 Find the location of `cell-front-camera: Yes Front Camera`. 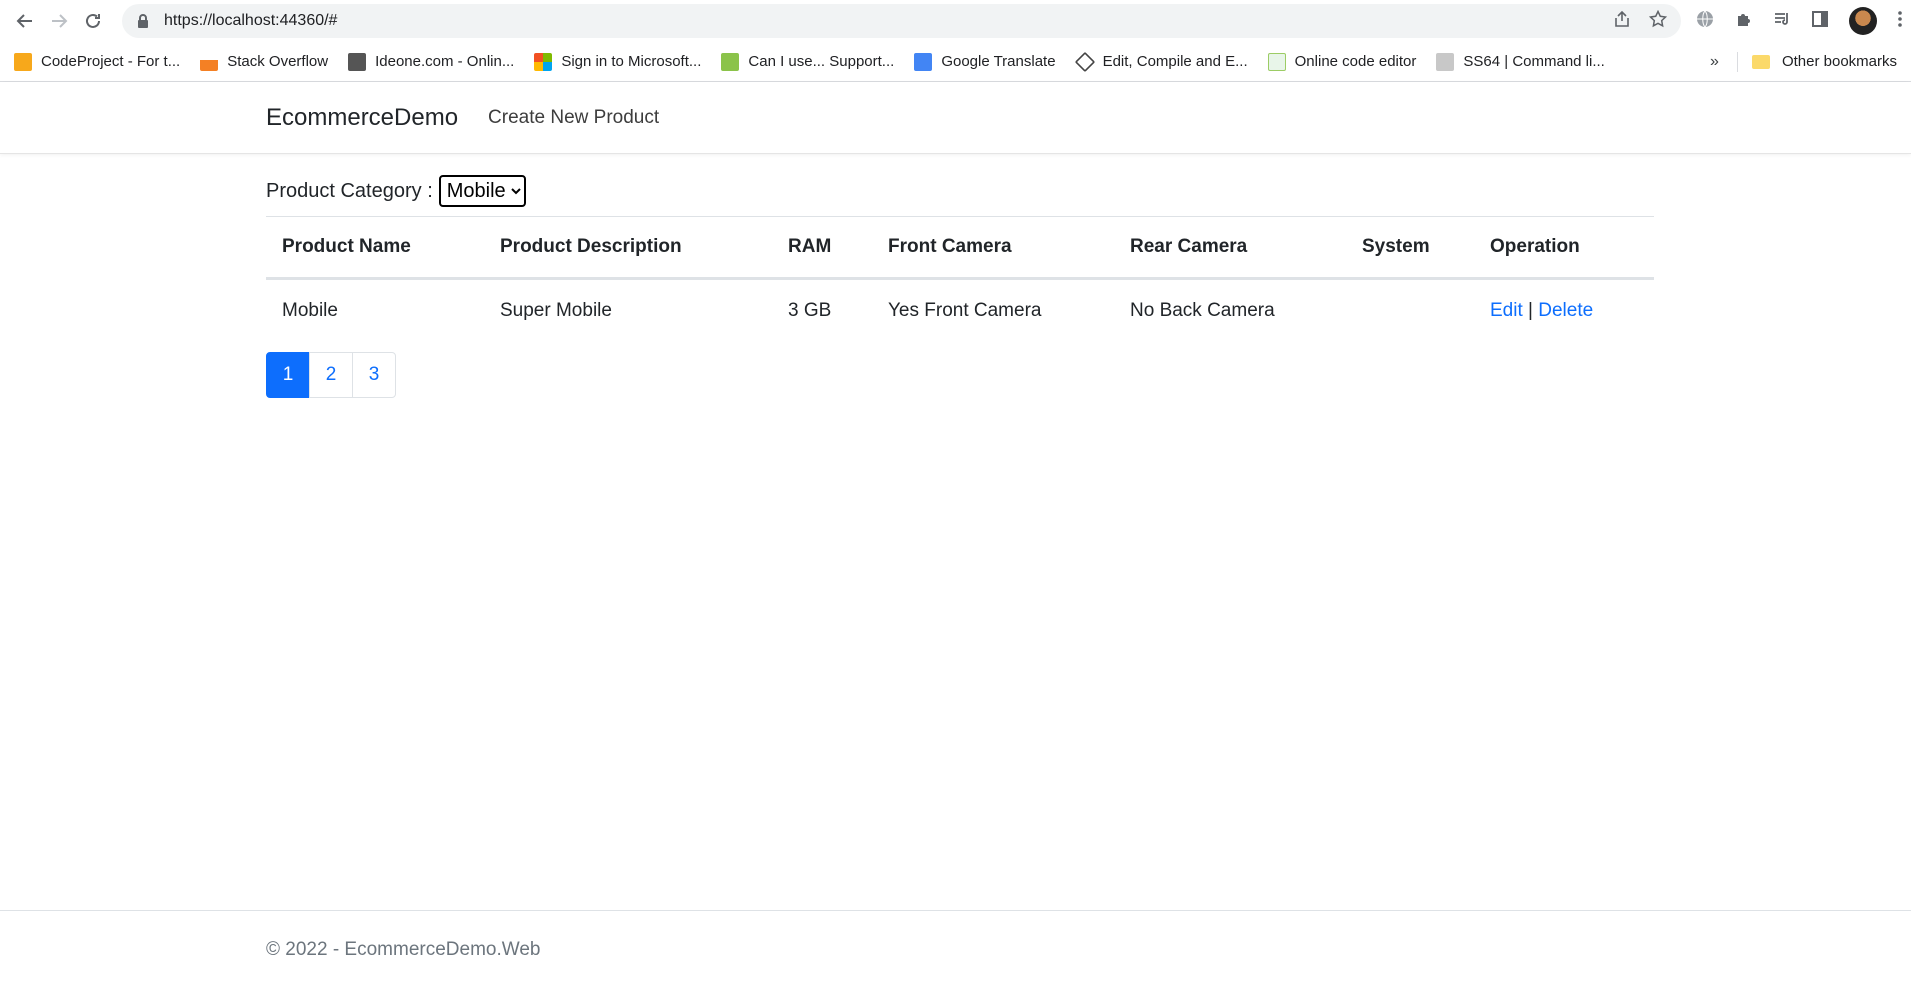

cell-front-camera: Yes Front Camera is located at coordinates (965, 311).